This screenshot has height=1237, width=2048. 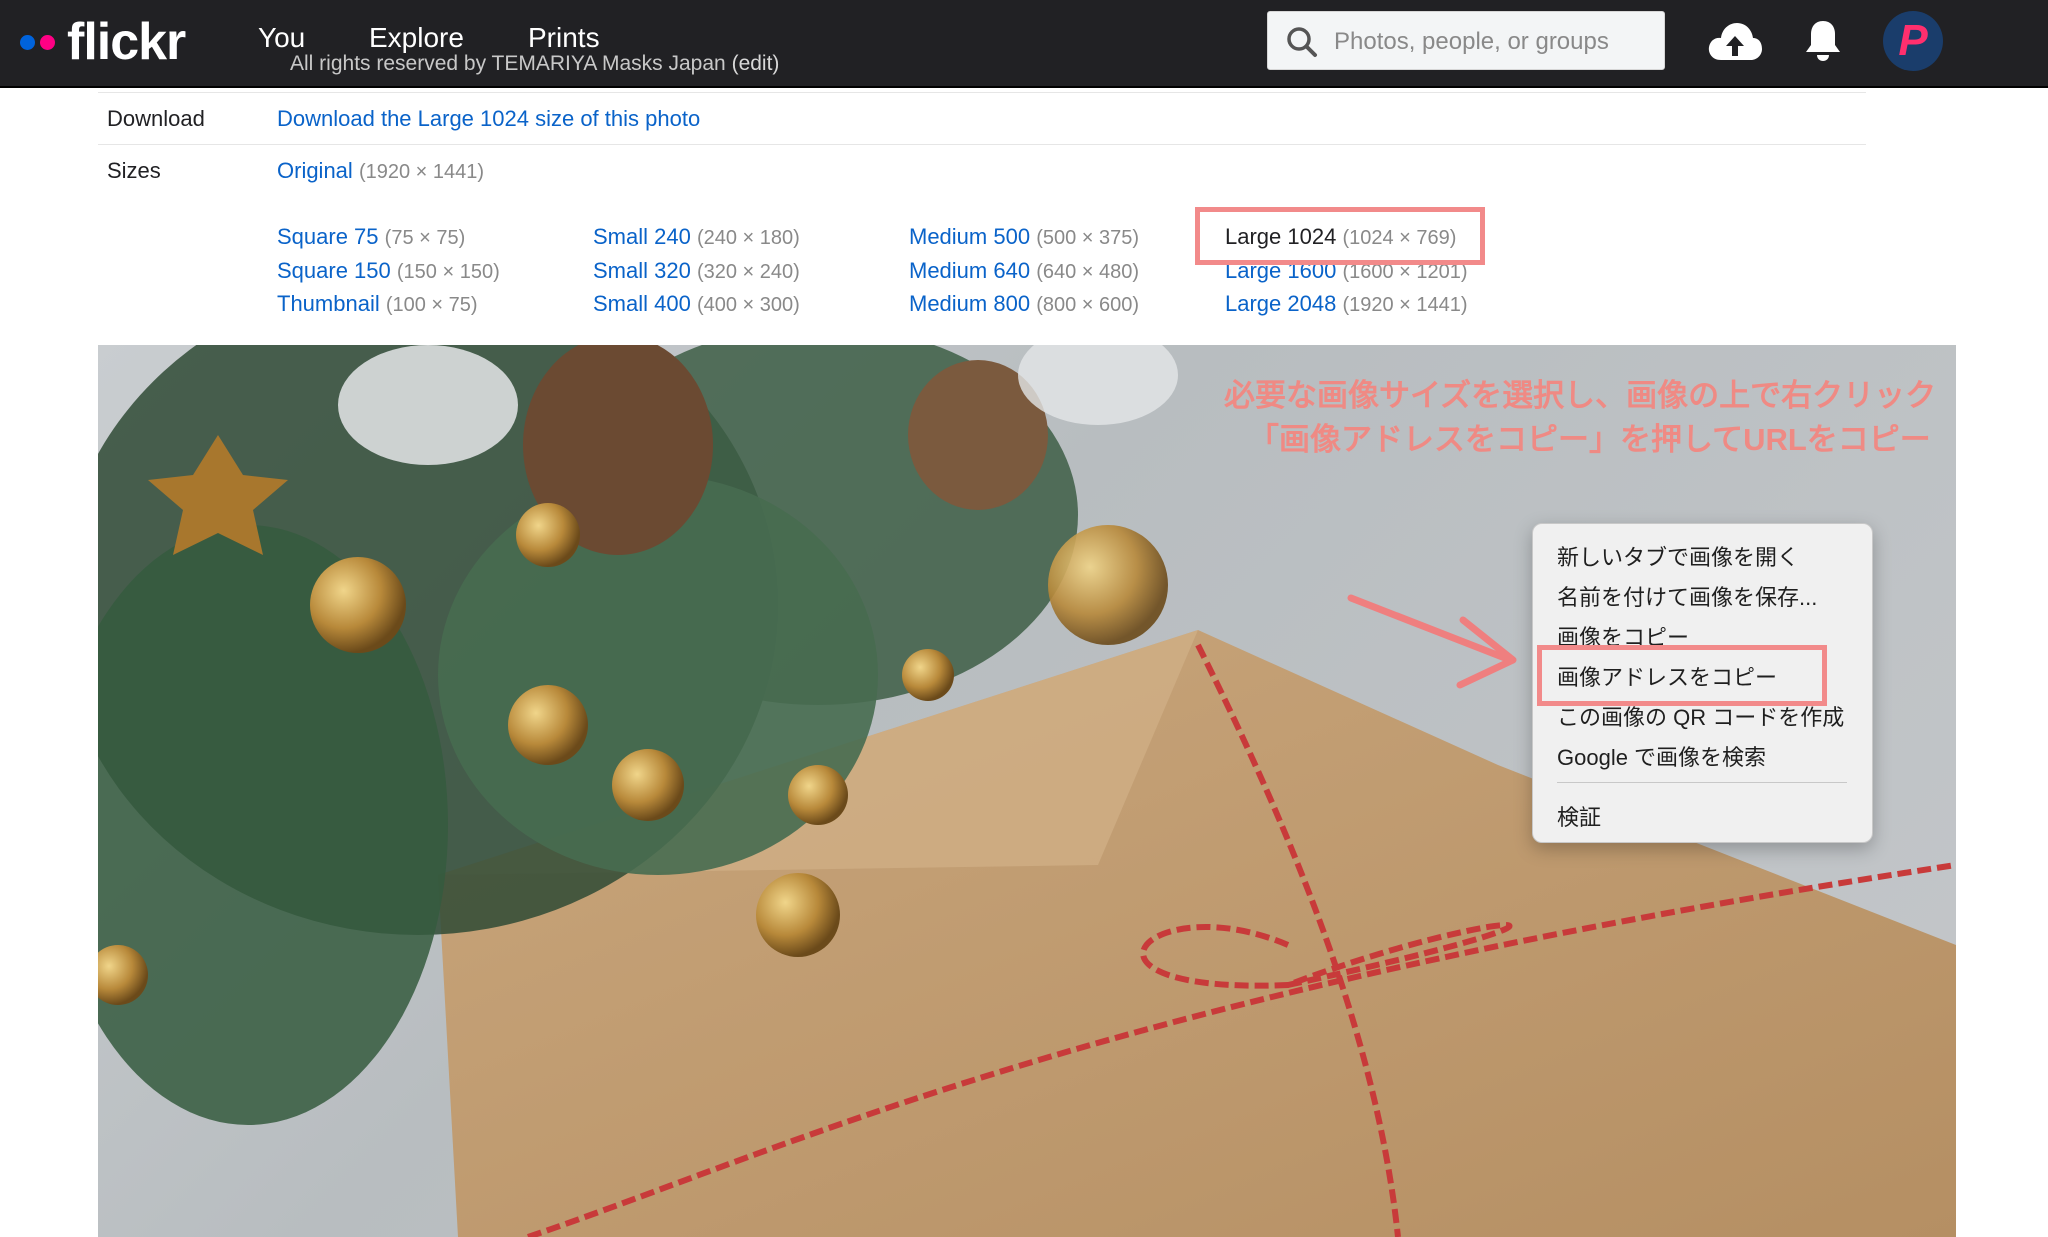 What do you see at coordinates (281, 38) in the screenshot?
I see `nav-link-you: You` at bounding box center [281, 38].